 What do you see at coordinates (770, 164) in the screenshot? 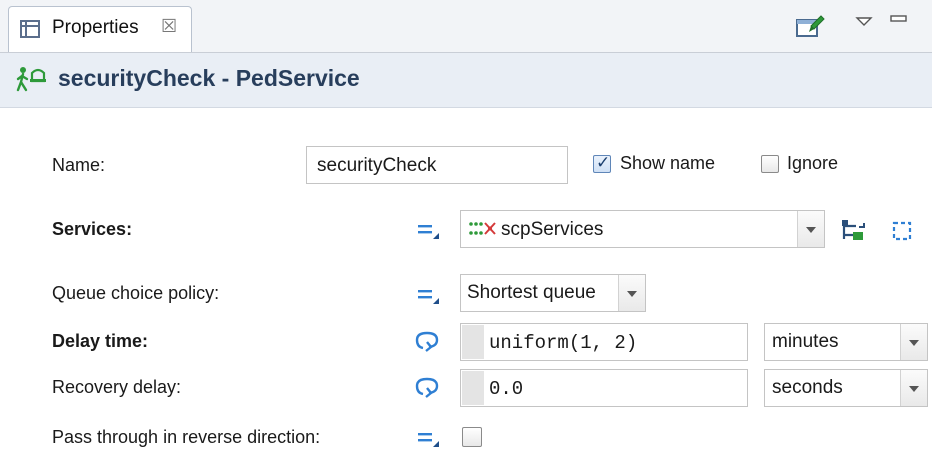
I see `ignore-checkbox` at bounding box center [770, 164].